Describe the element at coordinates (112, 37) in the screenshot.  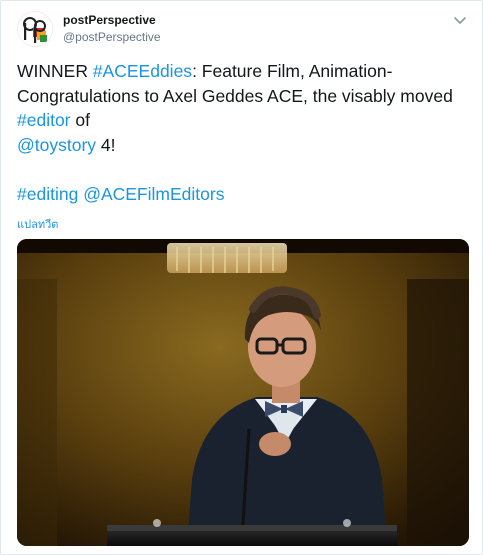
I see `author-handle: @postPerspective` at that location.